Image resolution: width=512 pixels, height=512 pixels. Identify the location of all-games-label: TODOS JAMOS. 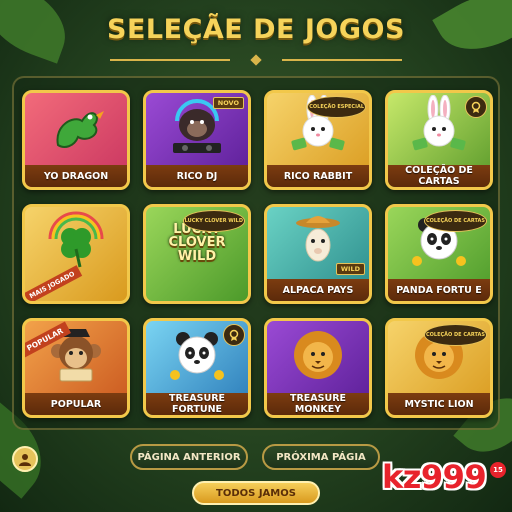
(256, 493).